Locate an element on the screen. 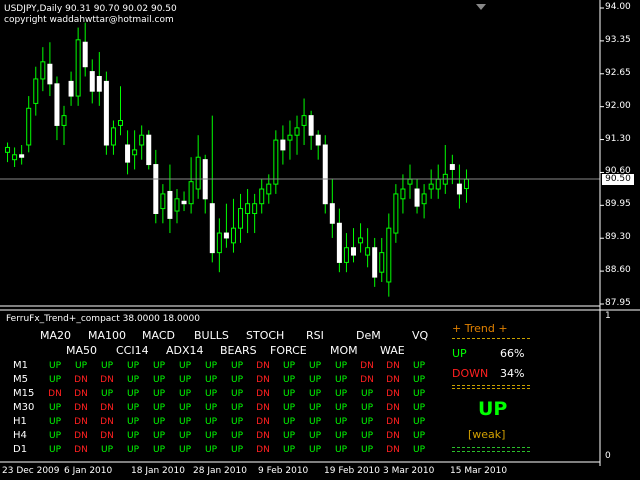 The width and height of the screenshot is (640, 480). time-tick-label: 3 Mar 2010 is located at coordinates (409, 471).